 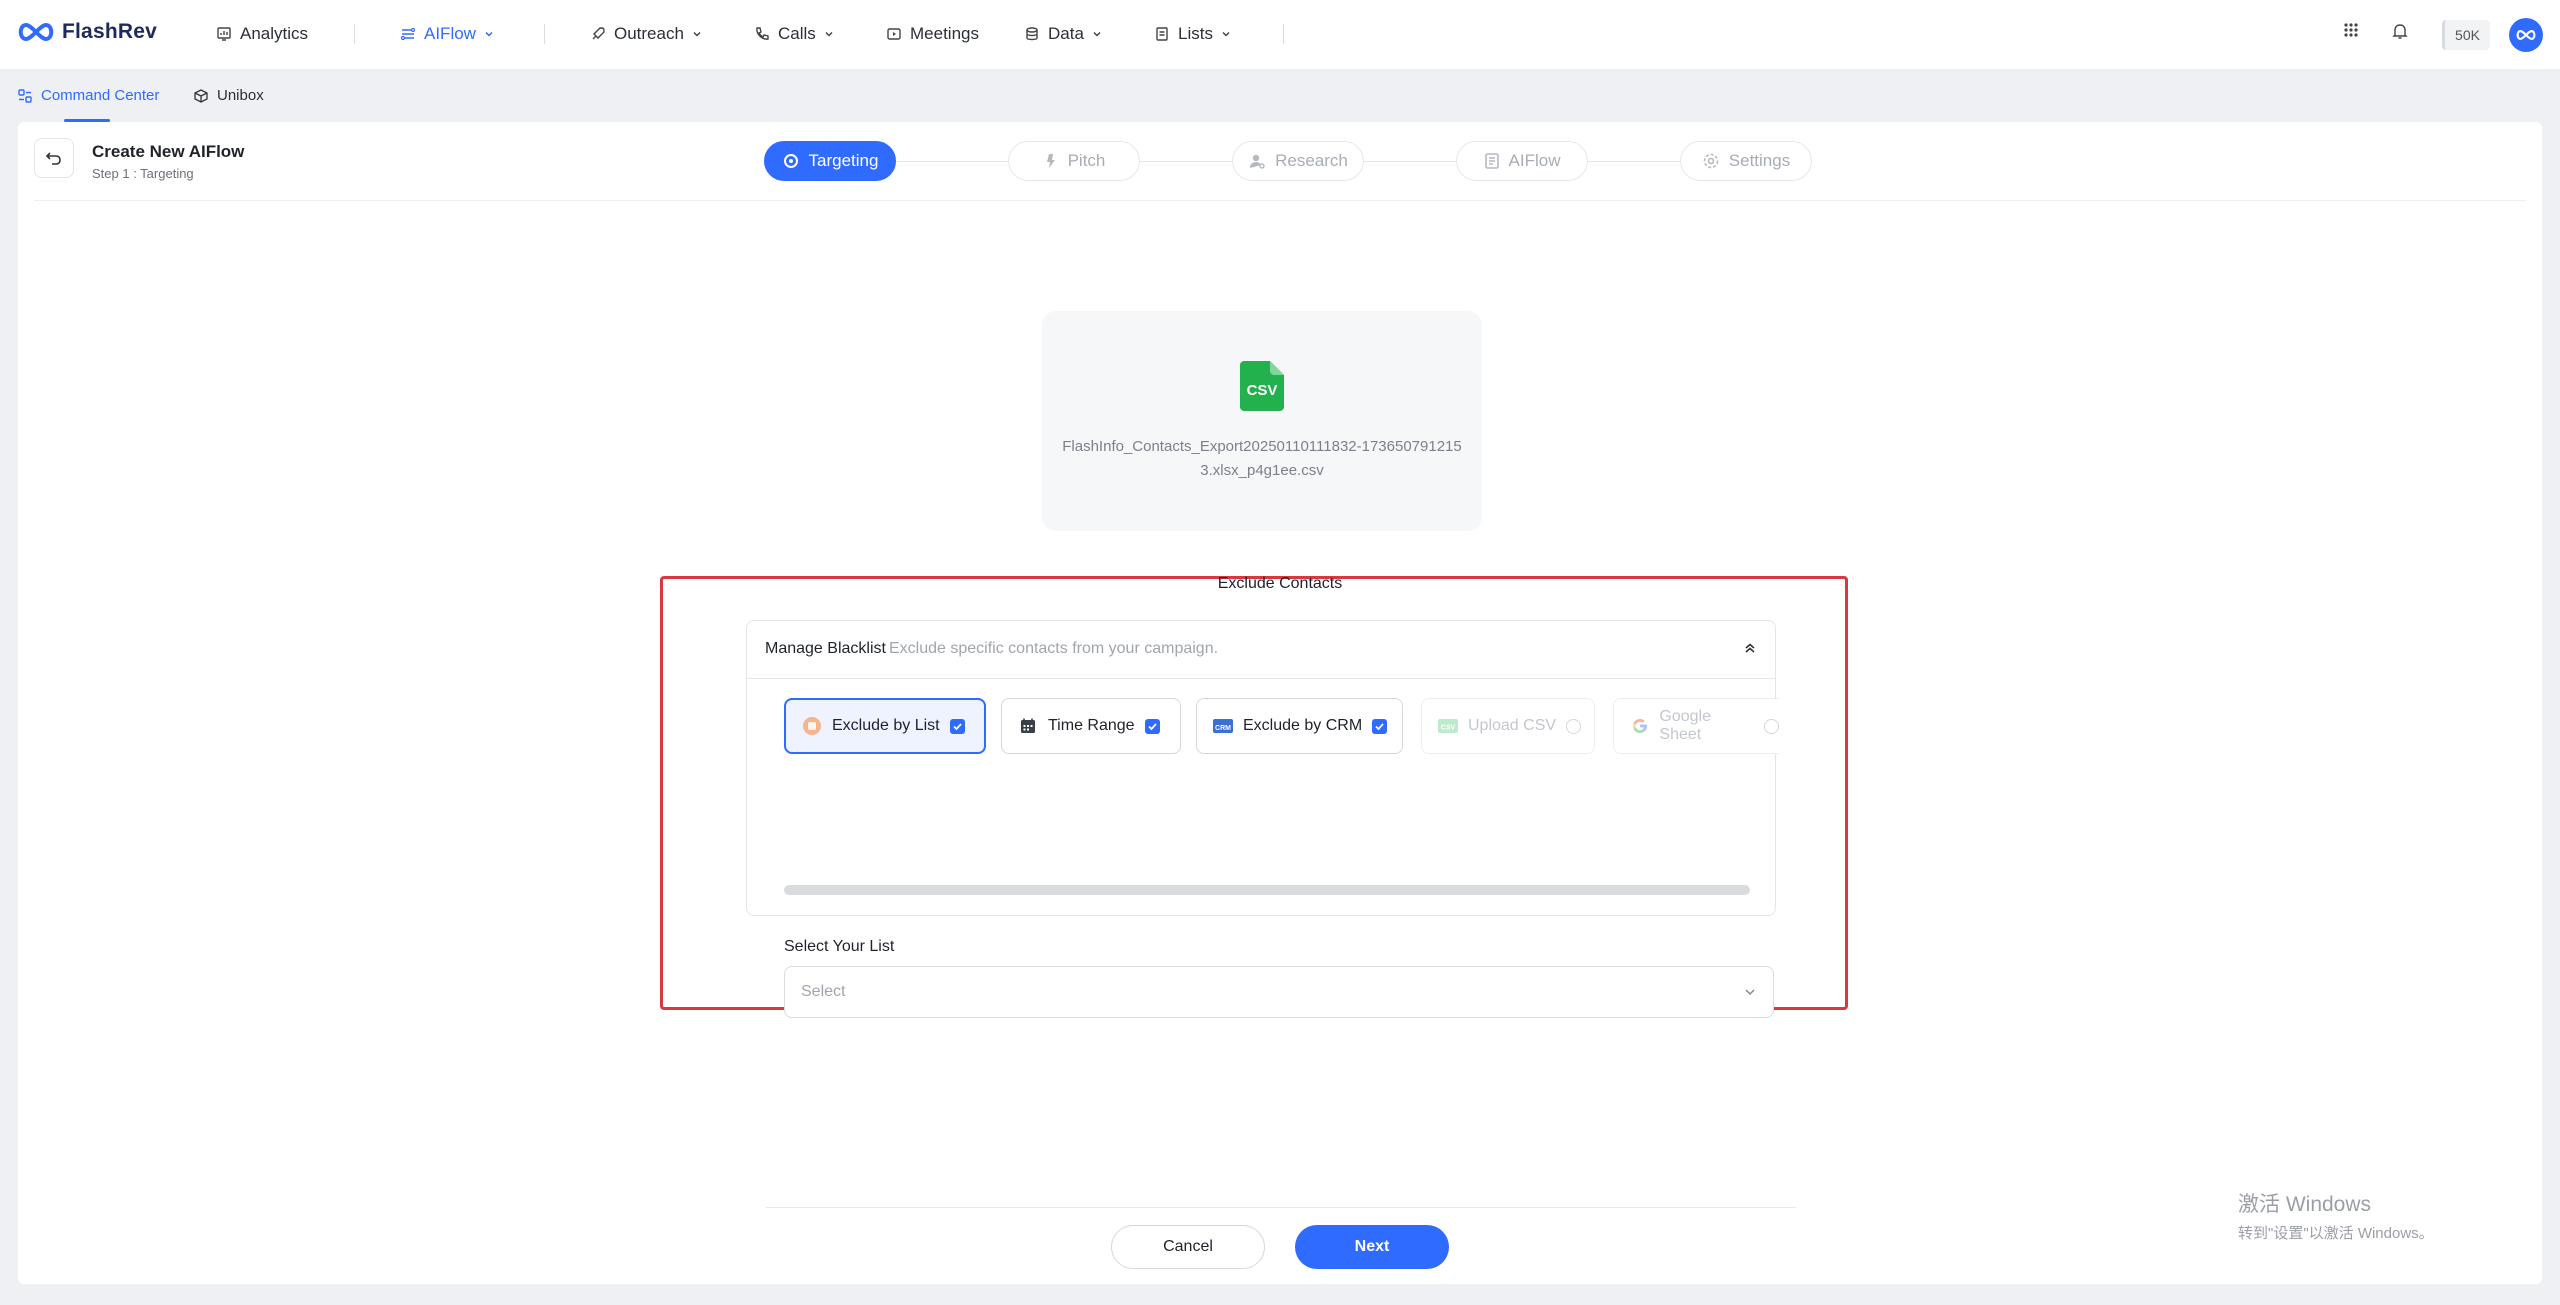 I want to click on option-label: Exclude by List, so click(x=886, y=725).